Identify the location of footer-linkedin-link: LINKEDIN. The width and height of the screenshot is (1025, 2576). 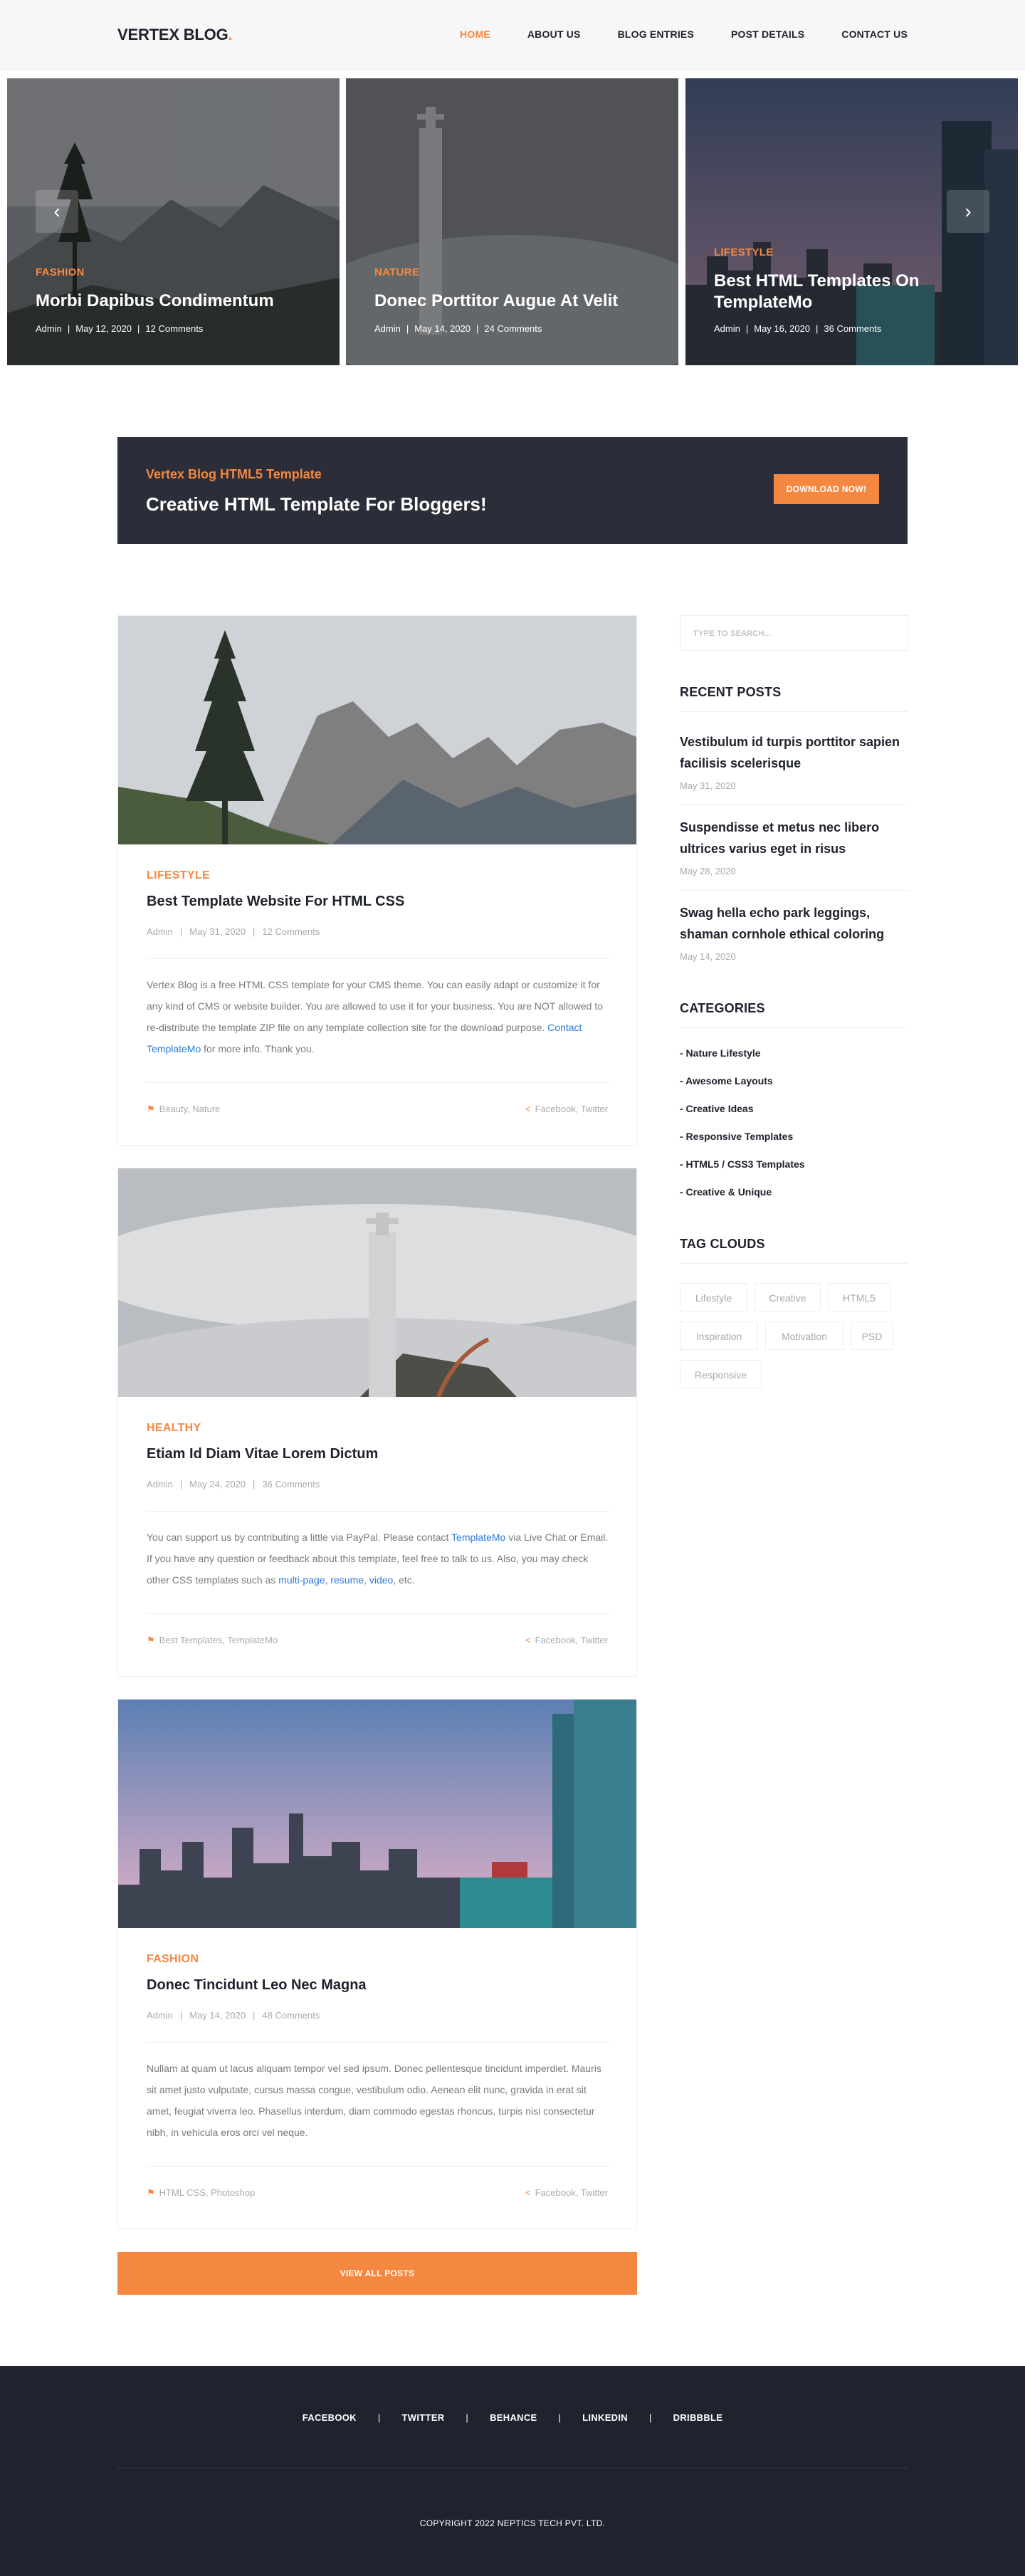
(605, 2417).